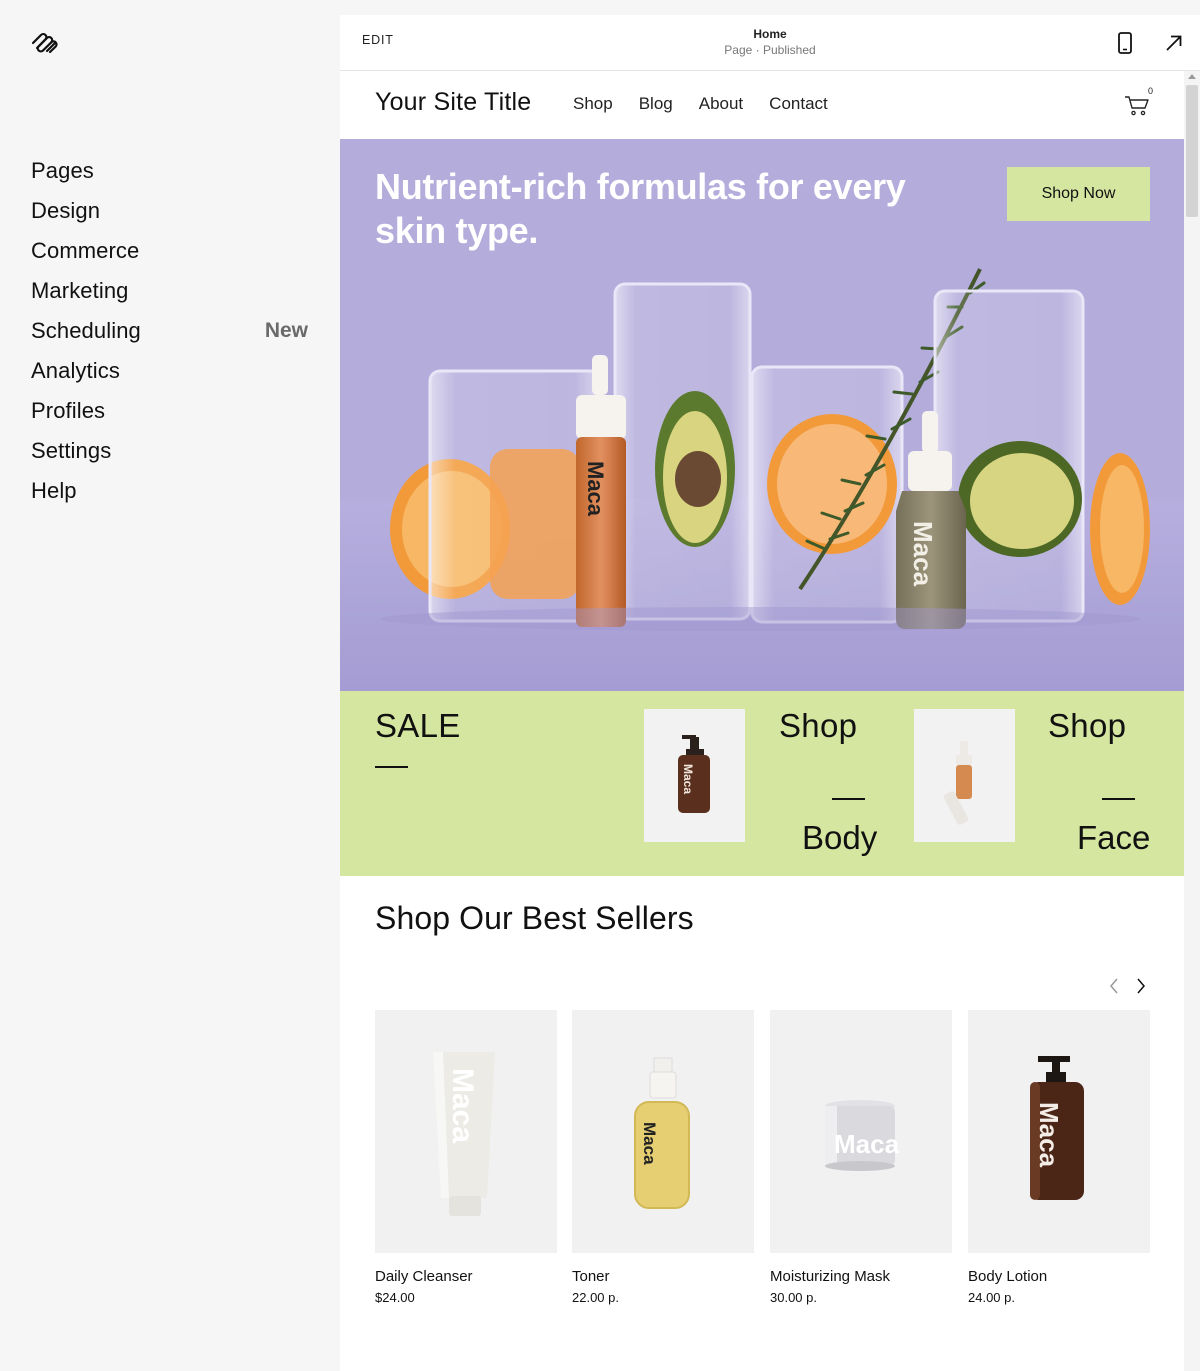 The height and width of the screenshot is (1371, 1200). I want to click on nav-link-contact: Contact, so click(798, 104).